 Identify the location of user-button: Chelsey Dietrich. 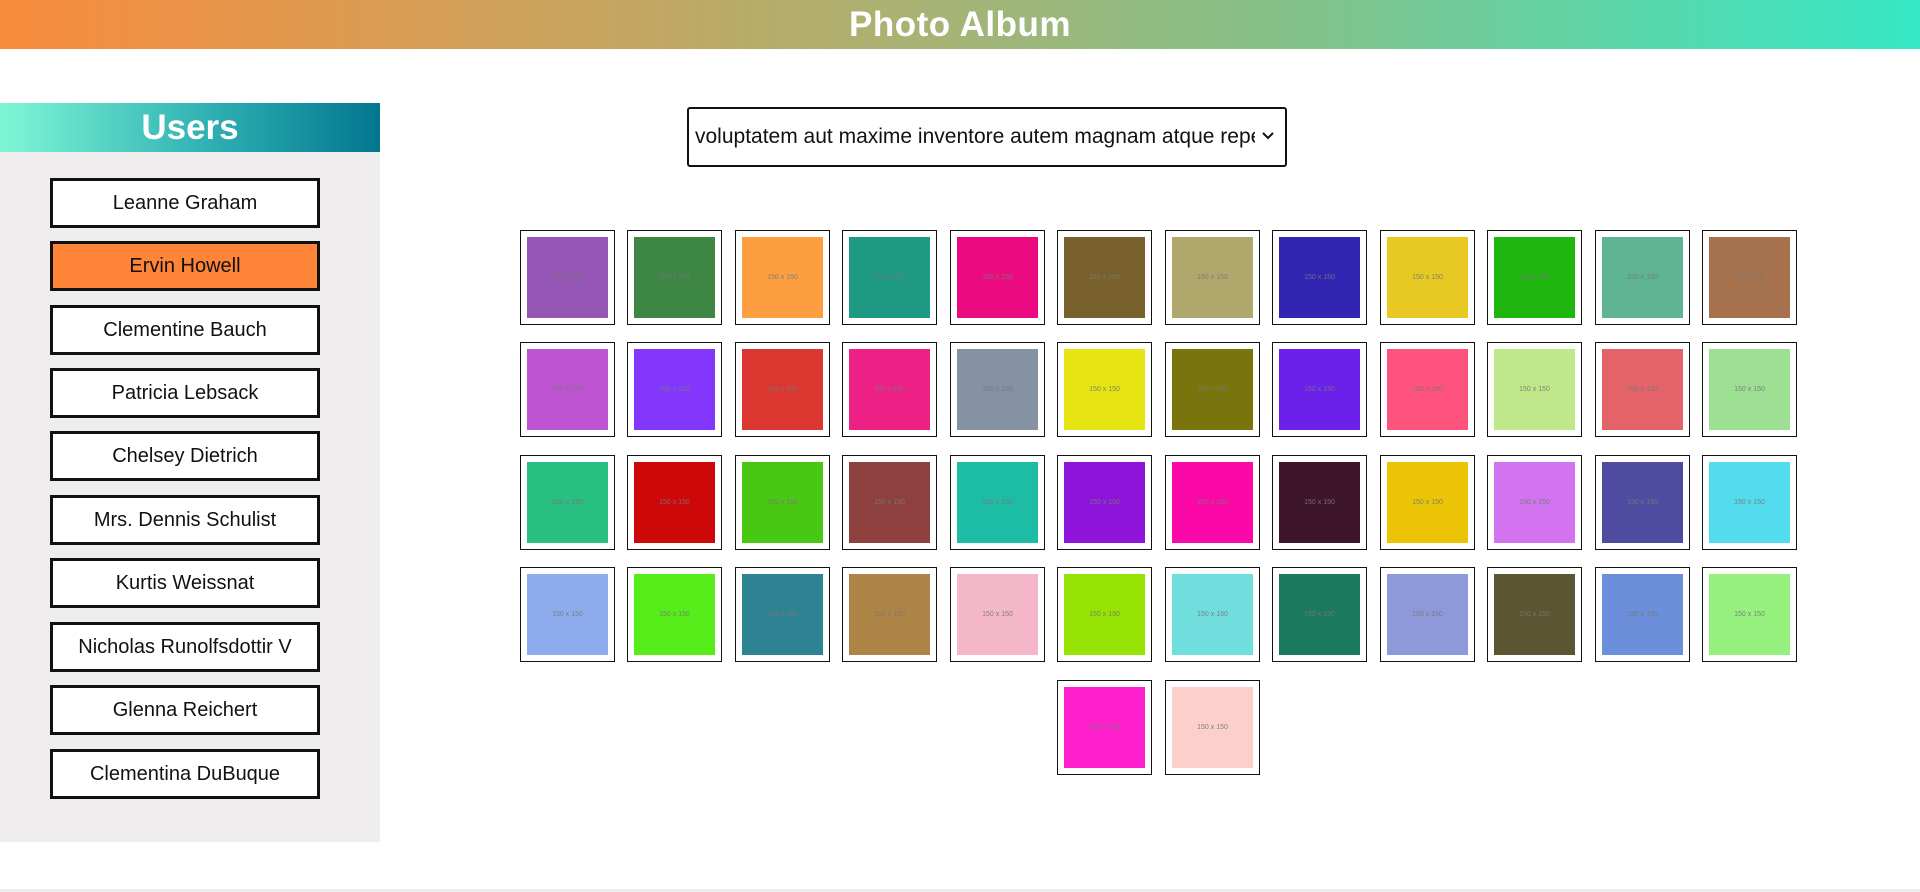
(185, 456).